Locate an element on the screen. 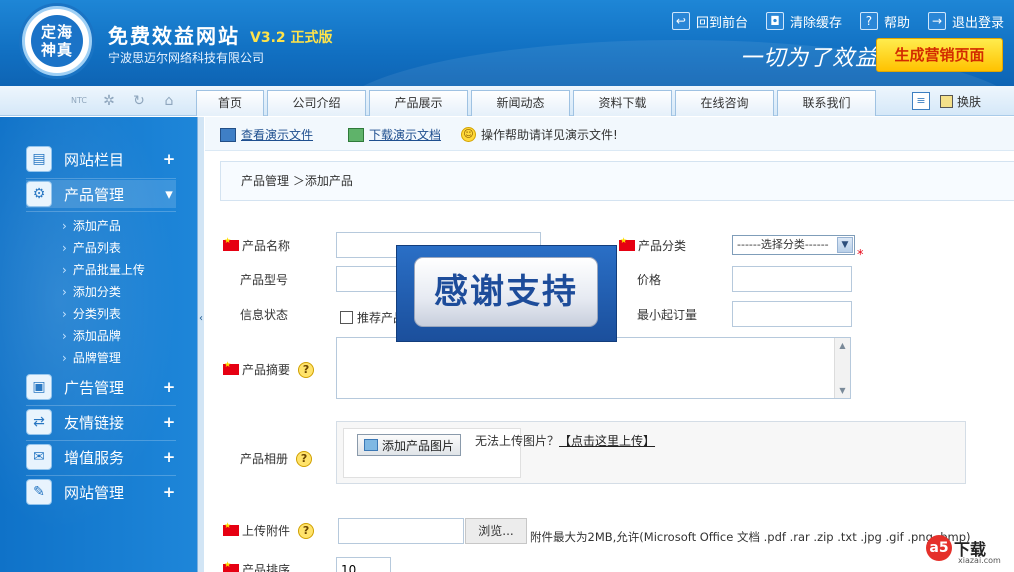 The height and width of the screenshot is (572, 1014). nav-right: ≡ 换肤 is located at coordinates (946, 101).